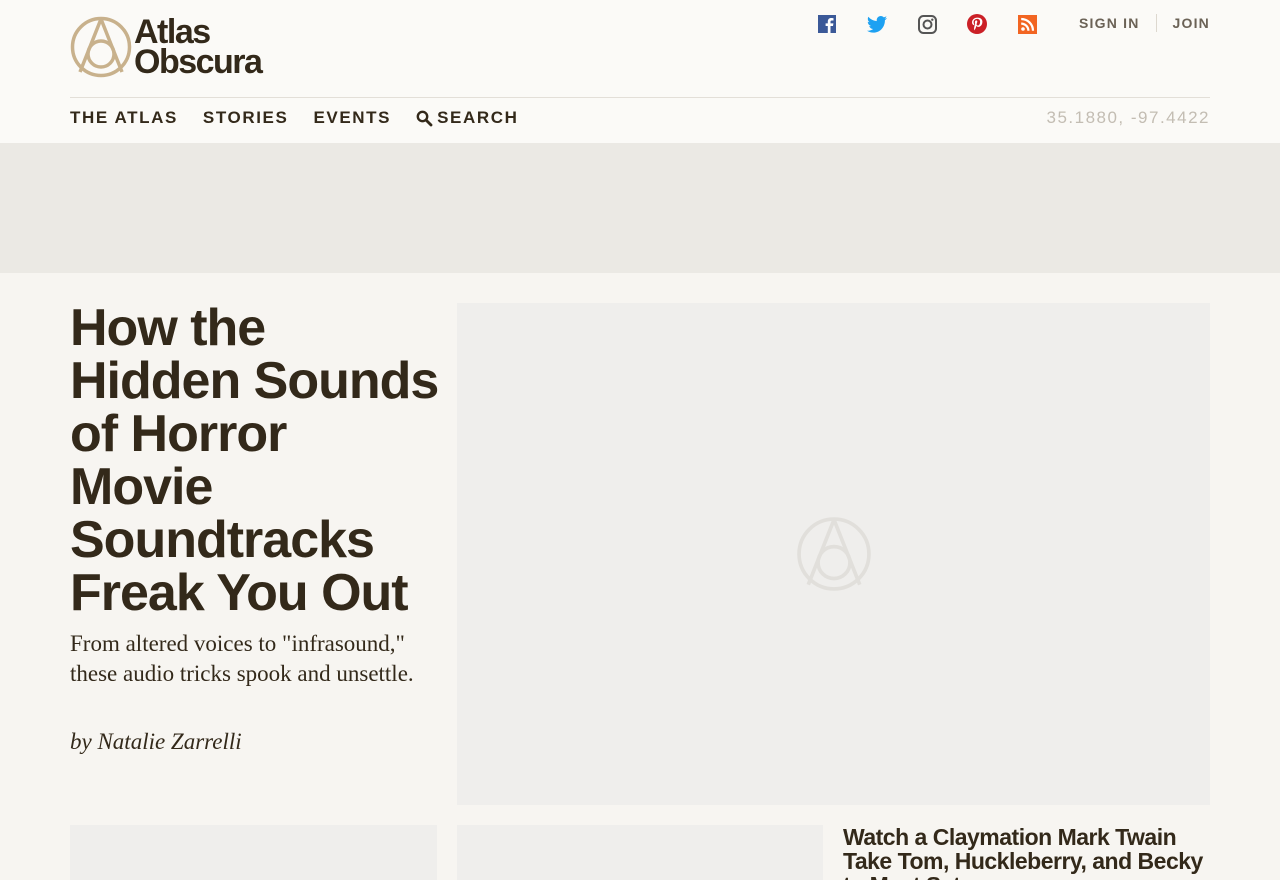 The image size is (1280, 880). I want to click on nav-search-label: SEARCH, so click(478, 117).